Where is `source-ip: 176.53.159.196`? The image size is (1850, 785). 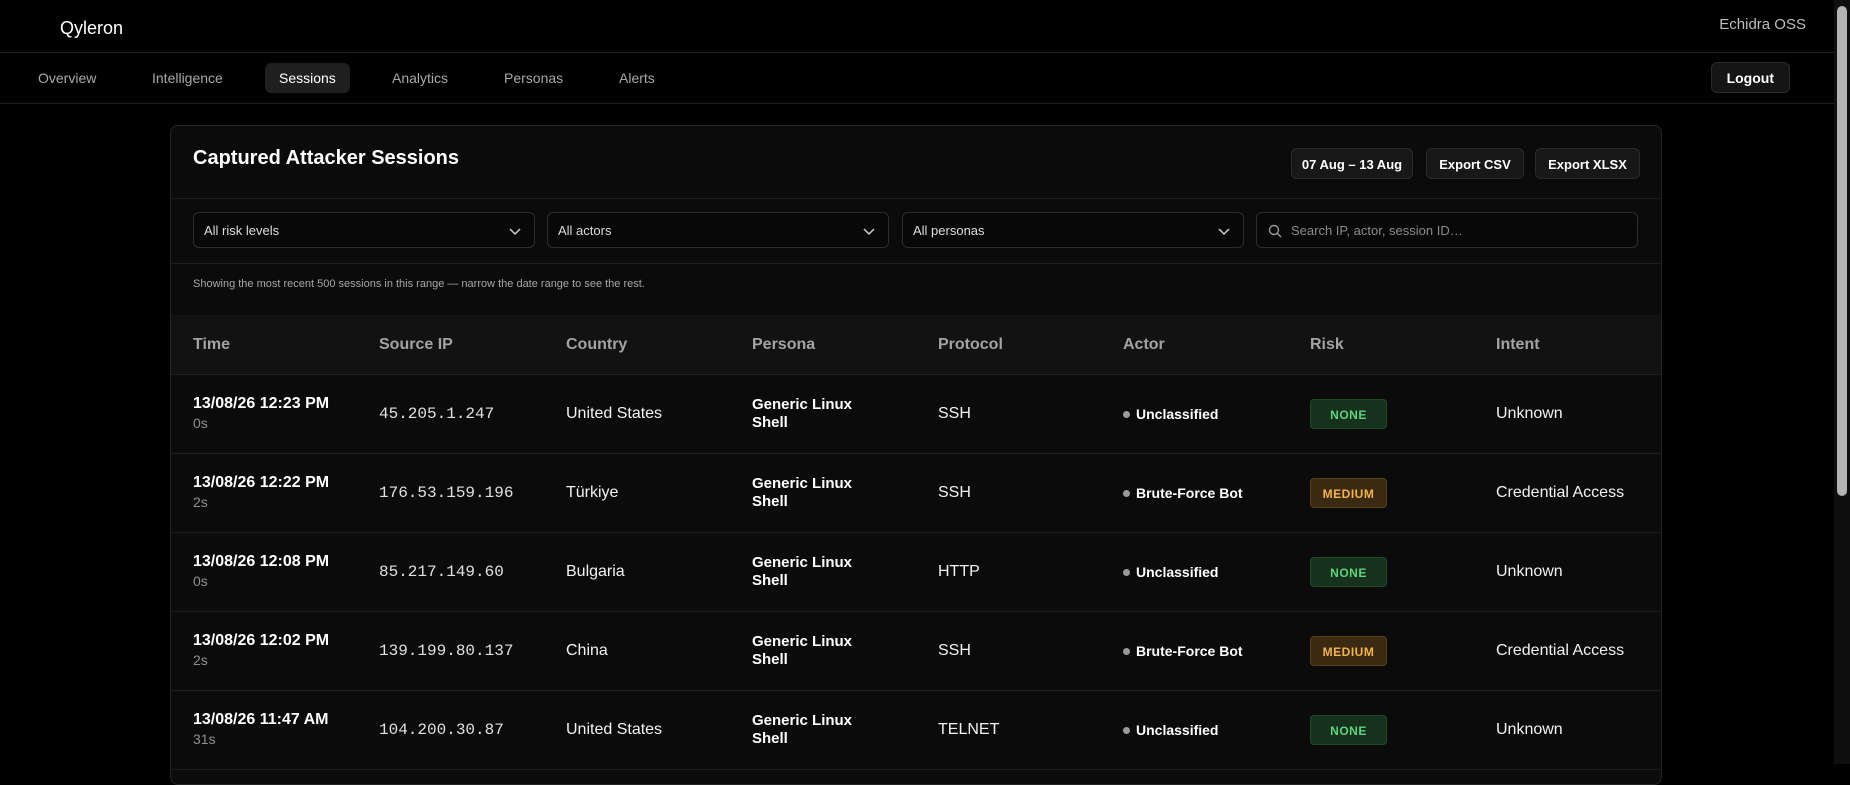 source-ip: 176.53.159.196 is located at coordinates (446, 493).